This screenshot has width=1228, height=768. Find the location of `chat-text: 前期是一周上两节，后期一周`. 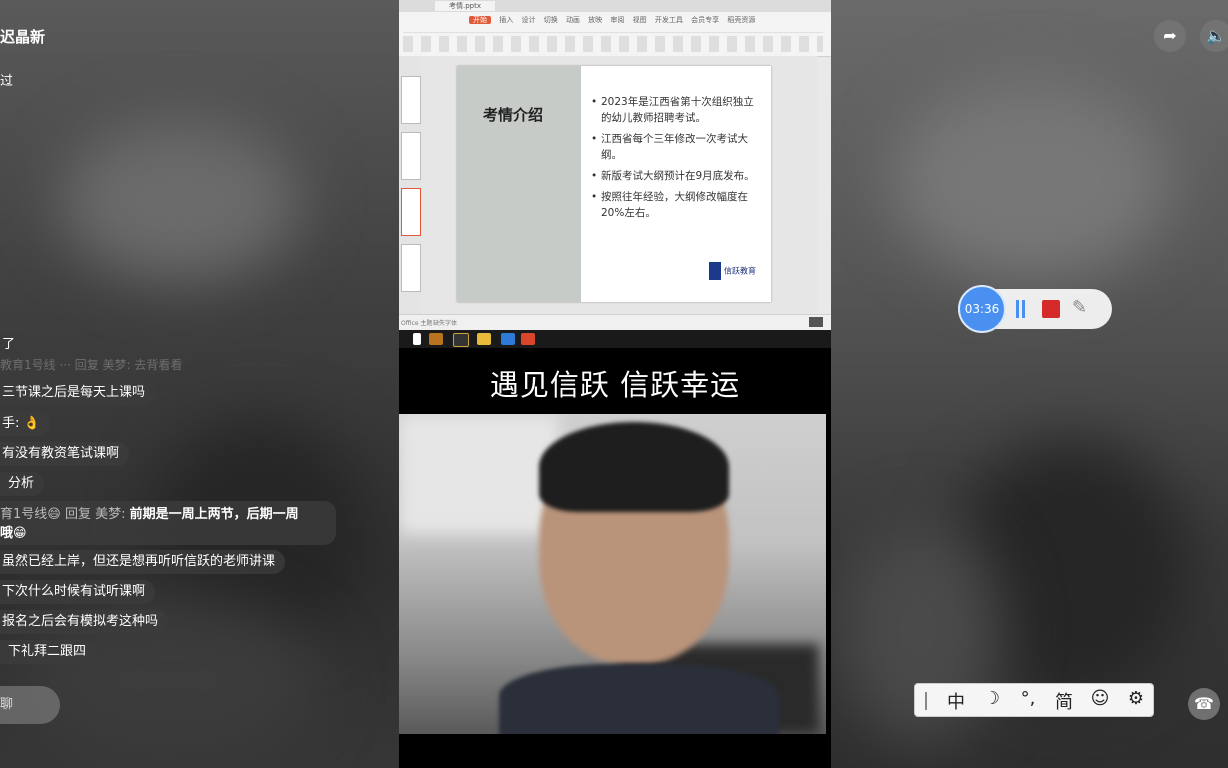

chat-text: 前期是一周上两节，后期一周 is located at coordinates (214, 514).